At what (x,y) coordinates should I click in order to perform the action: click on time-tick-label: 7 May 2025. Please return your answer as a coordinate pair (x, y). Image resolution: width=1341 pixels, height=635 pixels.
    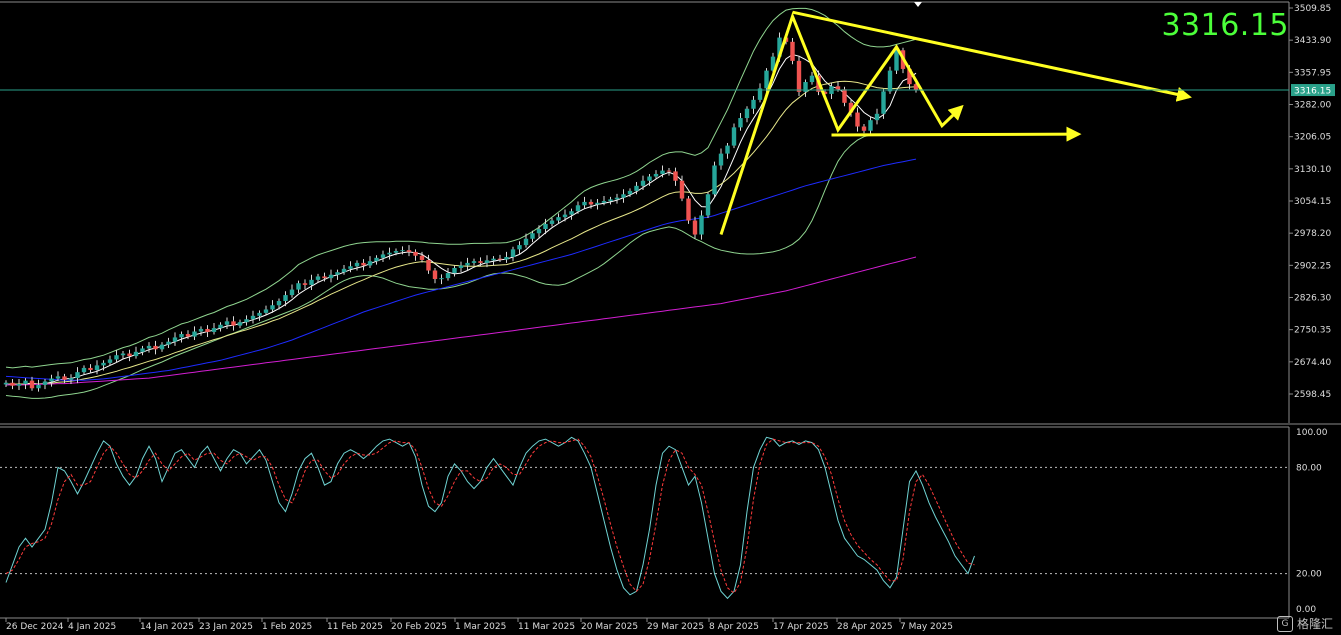
    Looking at the image, I should click on (926, 627).